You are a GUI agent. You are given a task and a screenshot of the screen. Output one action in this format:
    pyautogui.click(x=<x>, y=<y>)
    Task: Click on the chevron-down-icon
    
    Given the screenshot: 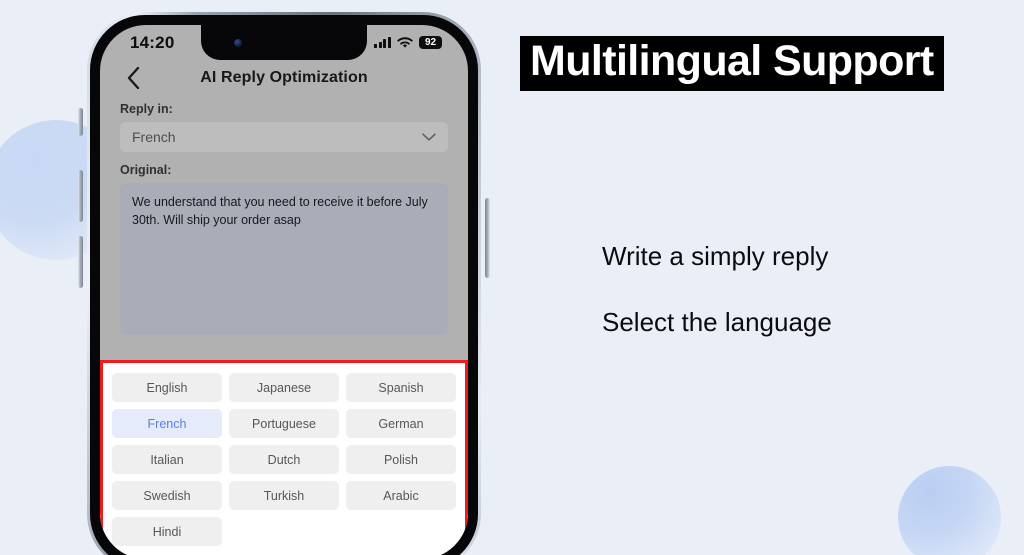 What is the action you would take?
    pyautogui.click(x=429, y=137)
    